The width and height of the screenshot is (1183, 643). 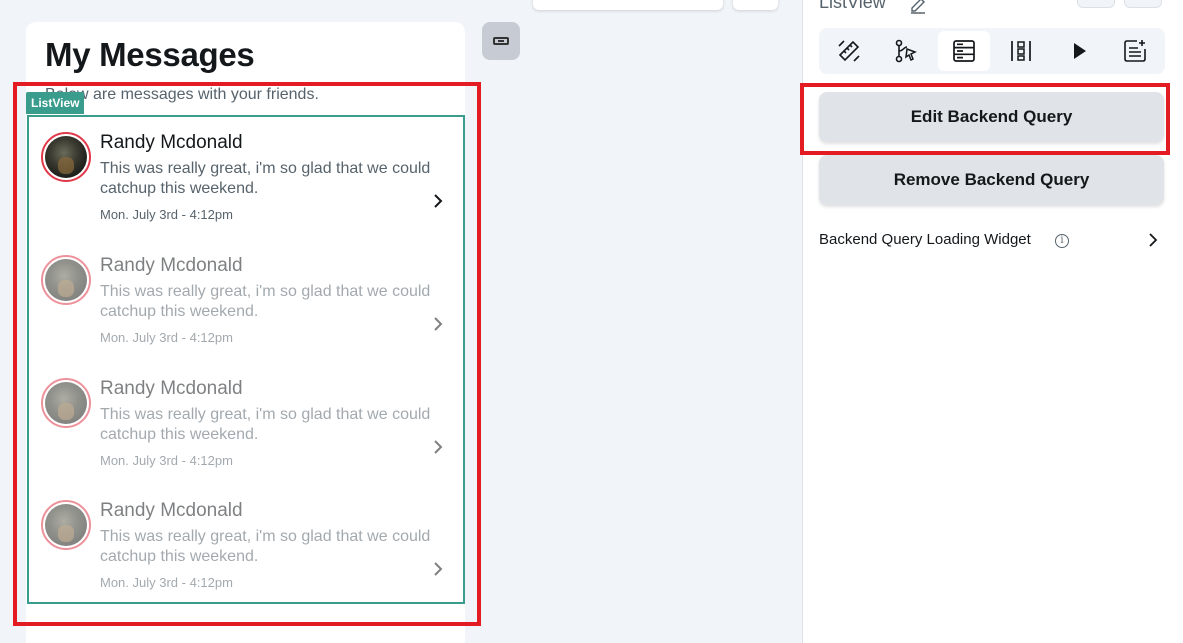 I want to click on loading-widget-row: Backend Query Loading Widget i, so click(x=992, y=241).